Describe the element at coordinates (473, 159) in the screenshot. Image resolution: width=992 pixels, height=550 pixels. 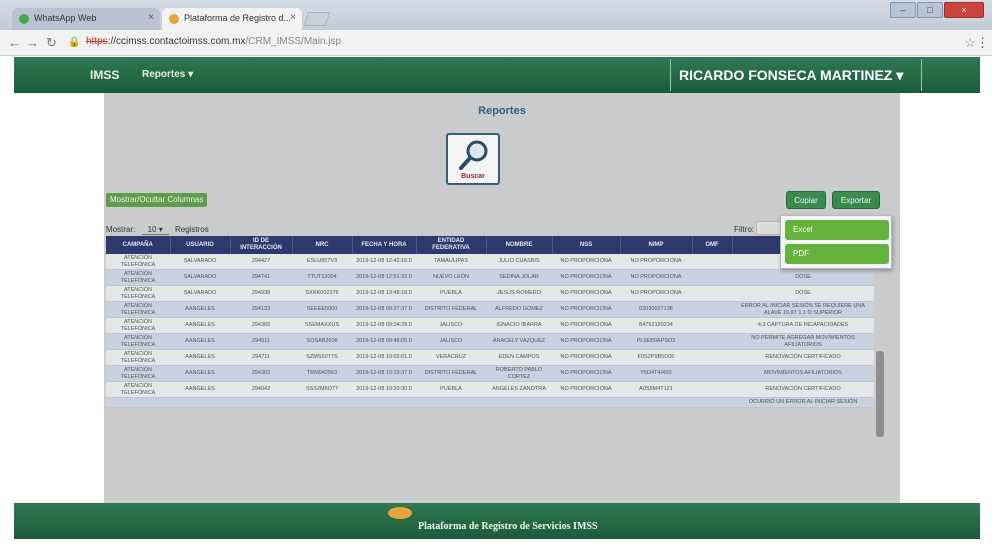
I see `search-button: Buscar` at that location.